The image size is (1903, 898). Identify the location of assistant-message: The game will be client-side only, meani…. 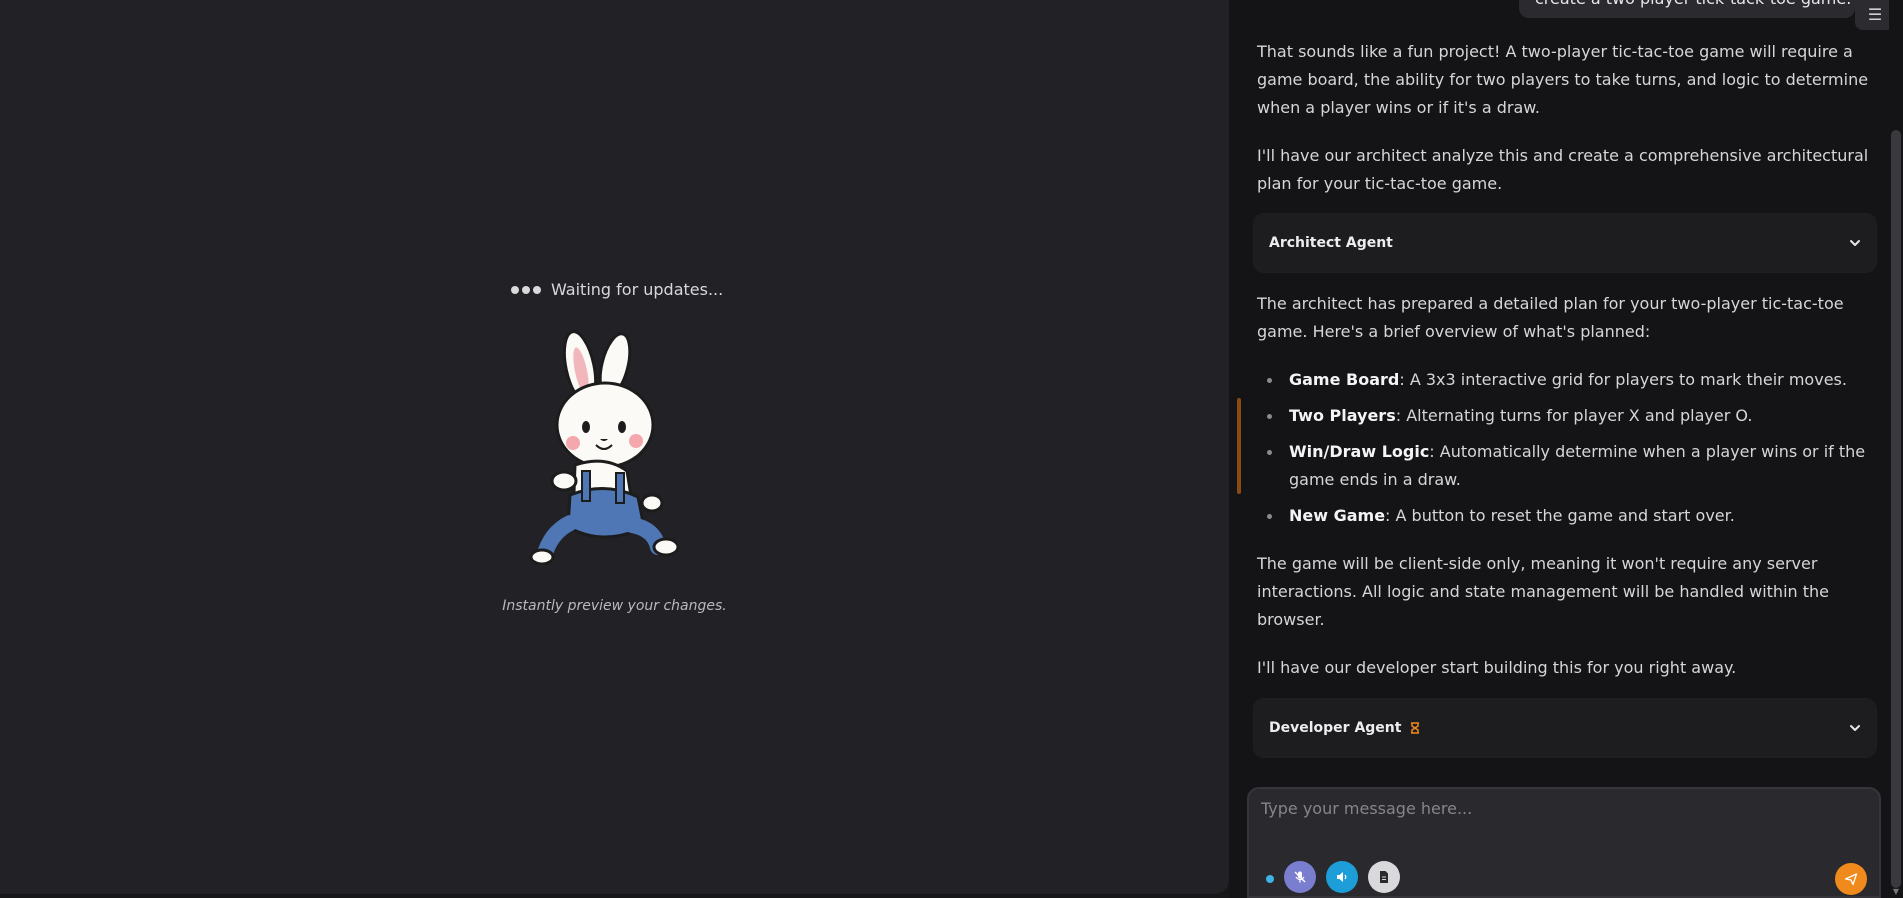
(1543, 591).